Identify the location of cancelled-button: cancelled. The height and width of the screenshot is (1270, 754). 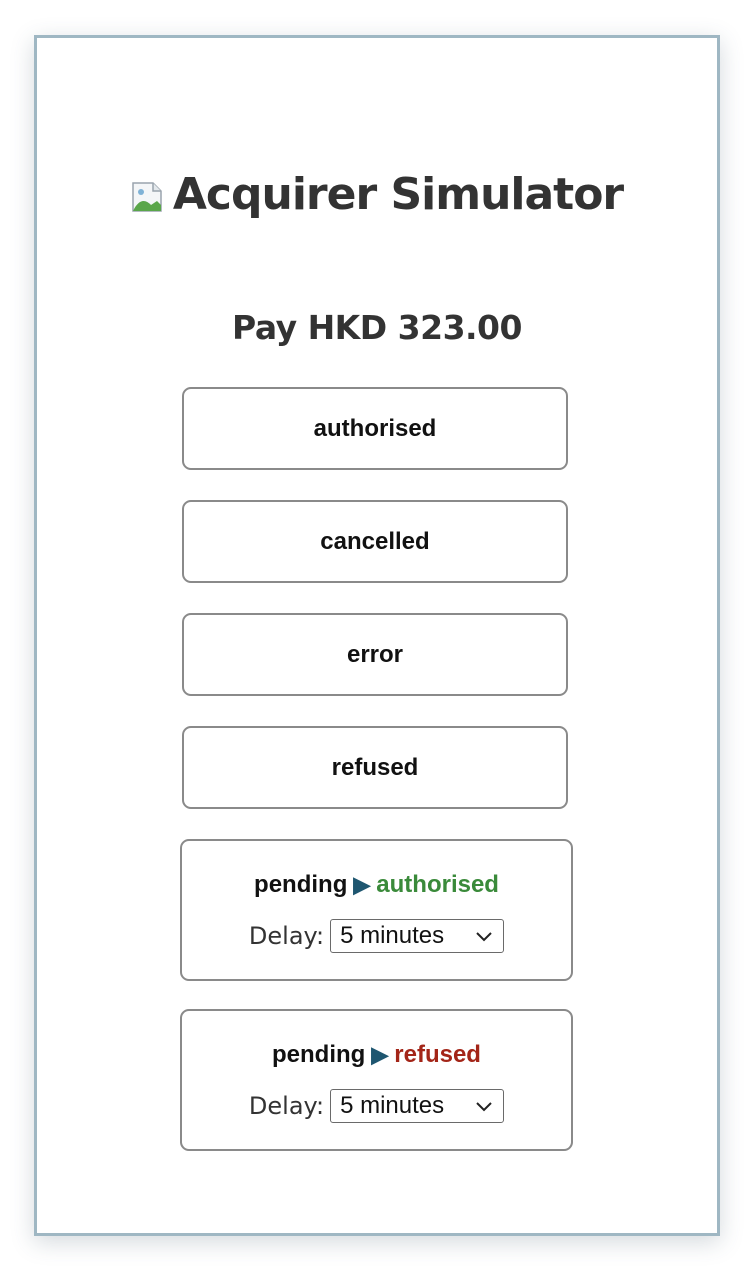
(375, 541).